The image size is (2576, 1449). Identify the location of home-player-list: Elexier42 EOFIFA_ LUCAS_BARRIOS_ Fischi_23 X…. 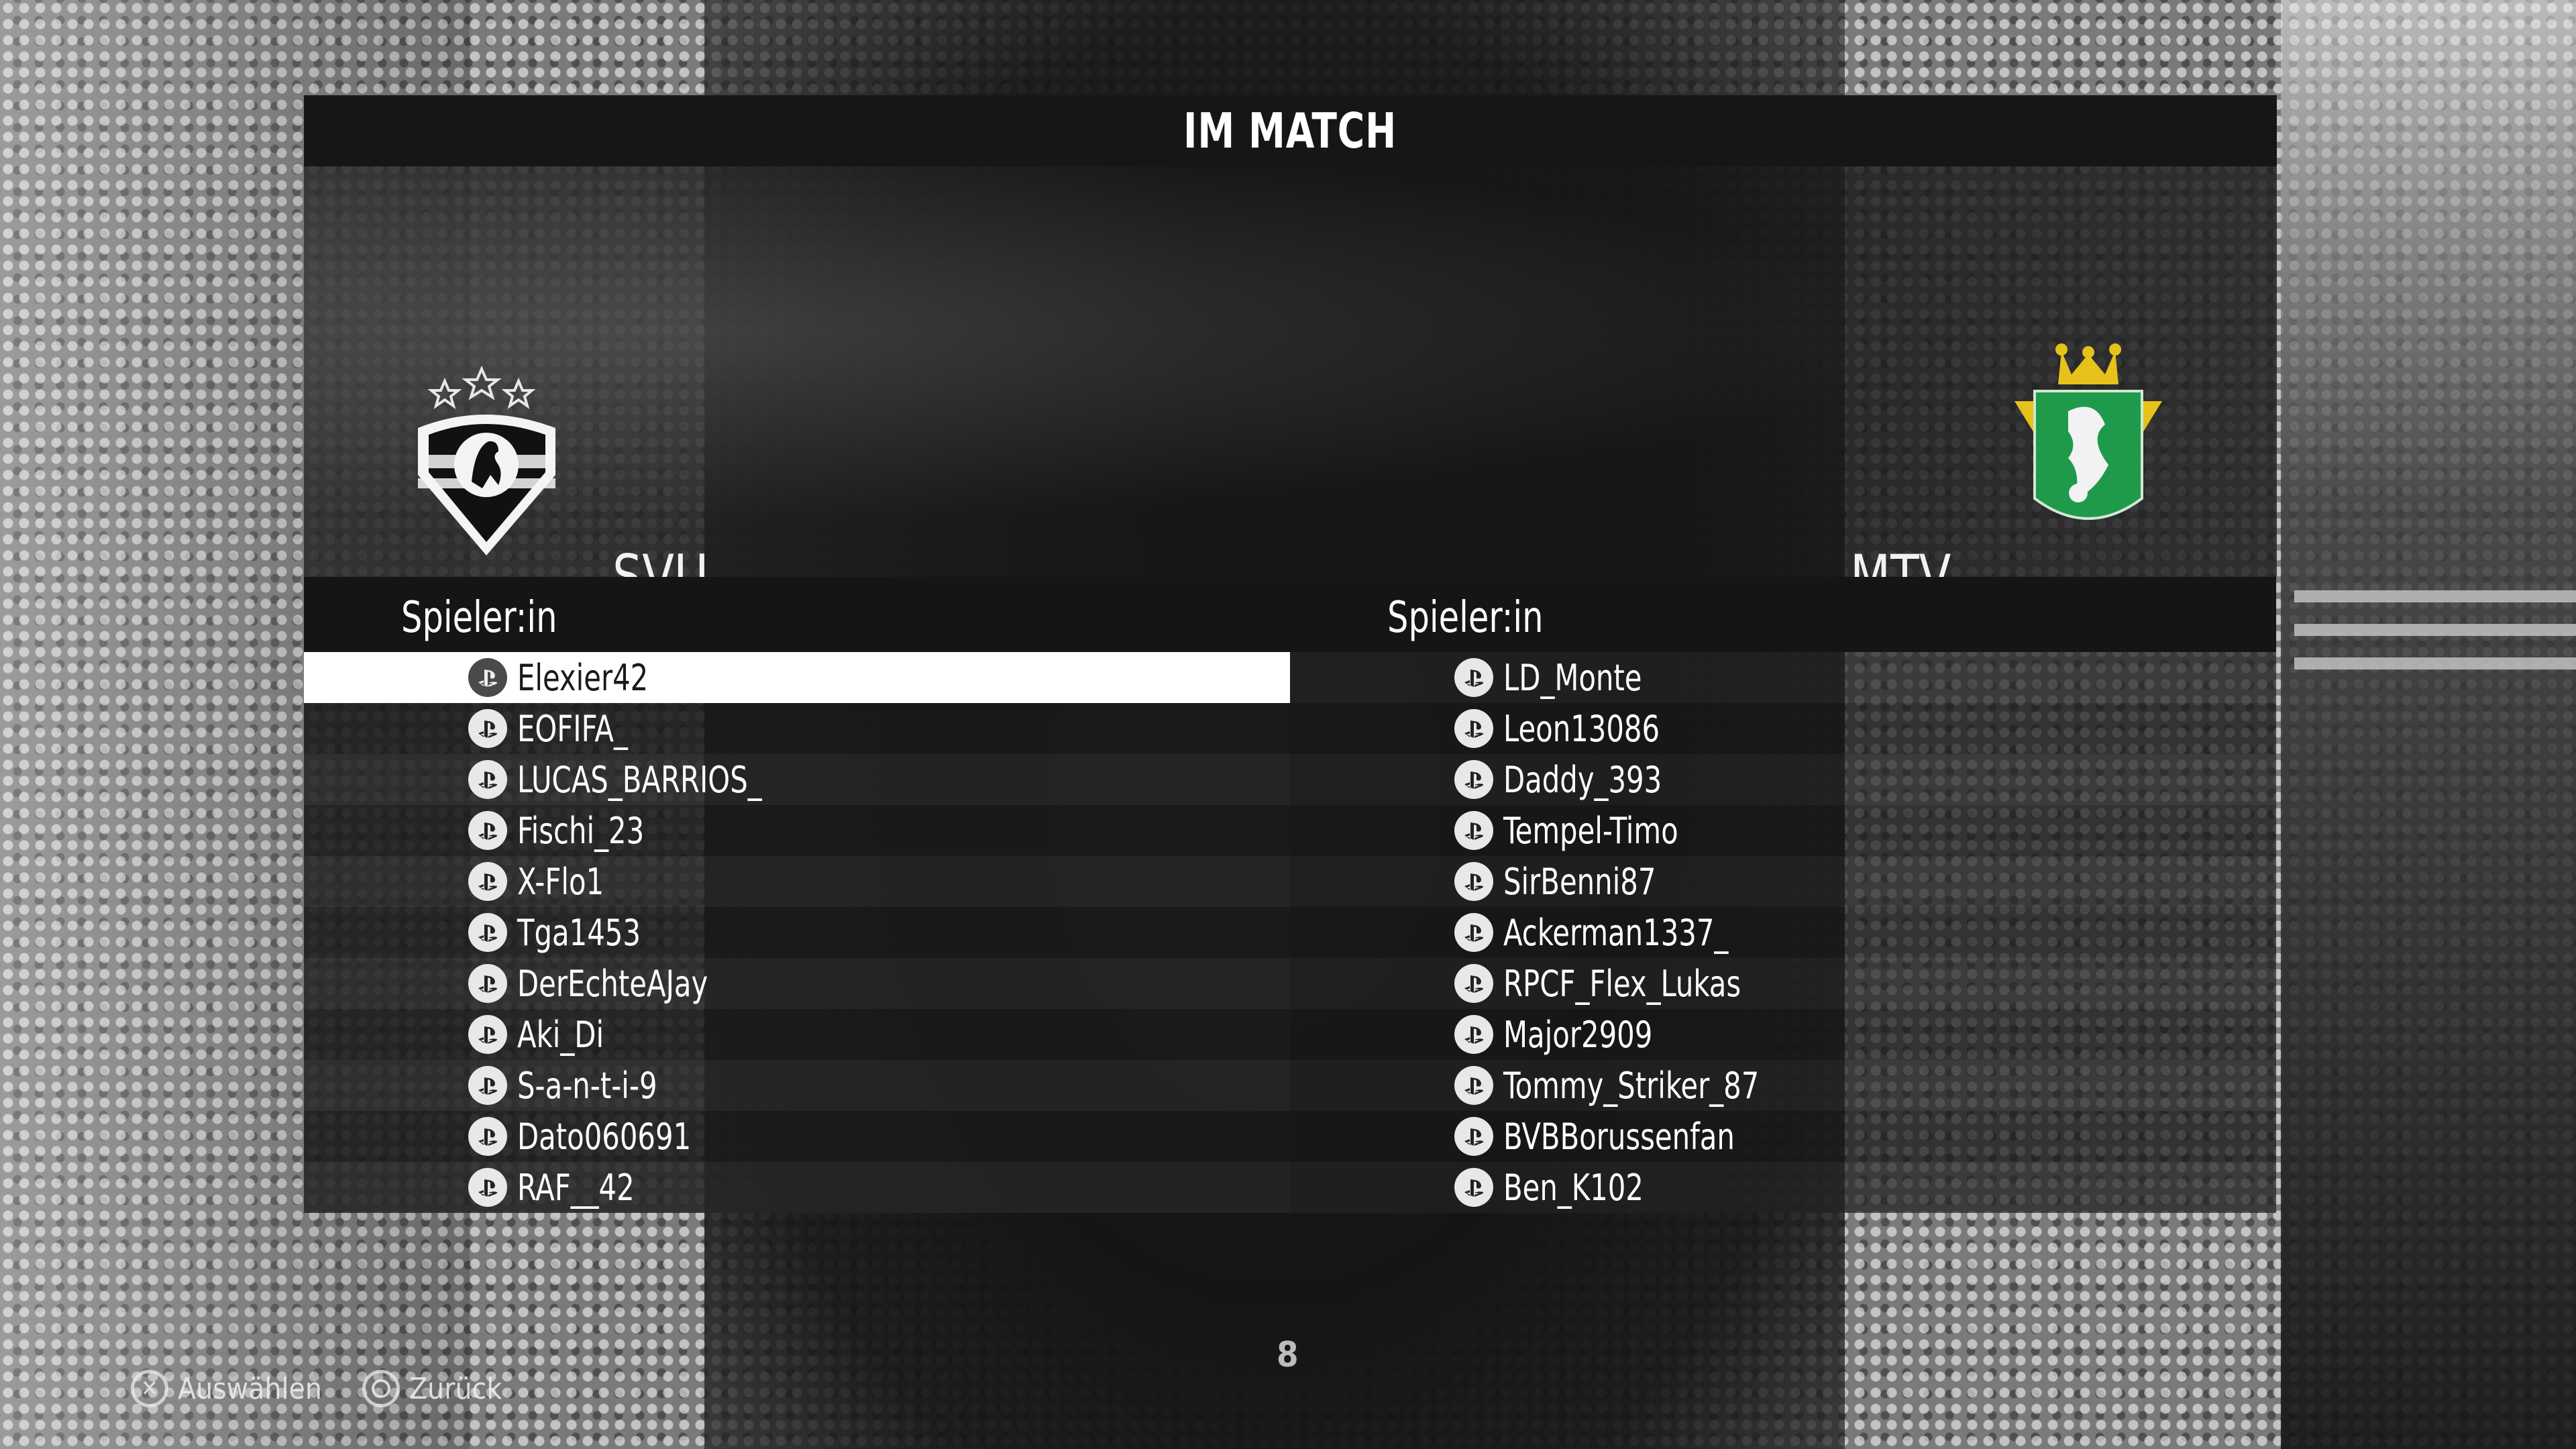
(797, 932).